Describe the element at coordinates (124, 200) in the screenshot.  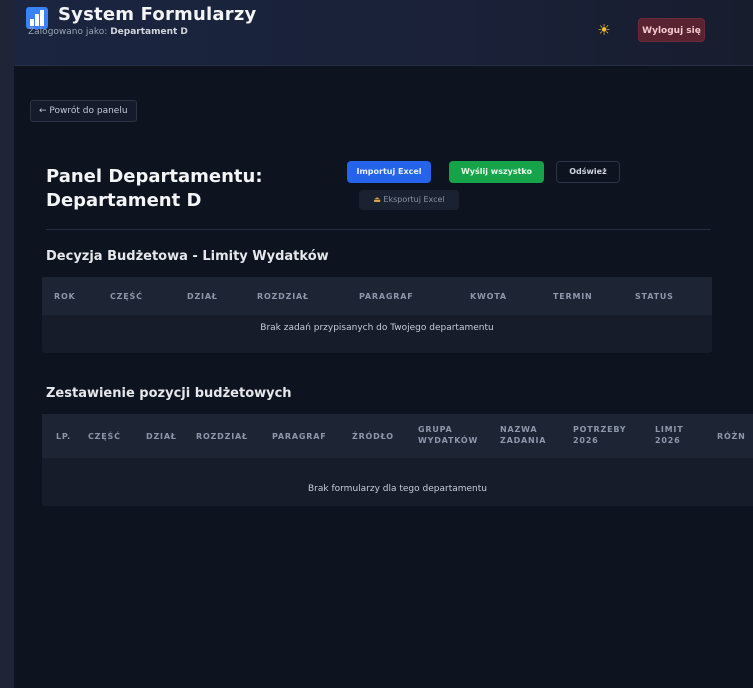
I see `page-title-line2: Departament D` at that location.